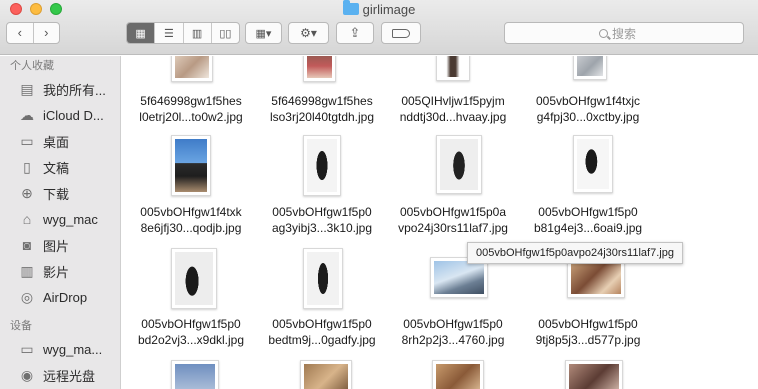 The height and width of the screenshot is (389, 758). I want to click on back-button: ‹, so click(20, 33).